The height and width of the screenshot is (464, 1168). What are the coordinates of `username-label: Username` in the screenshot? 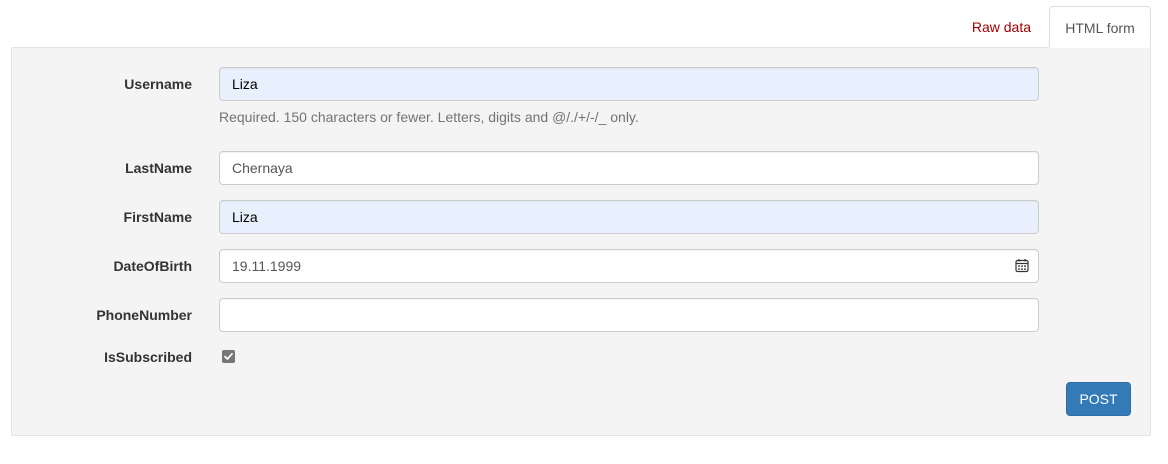 It's located at (158, 84).